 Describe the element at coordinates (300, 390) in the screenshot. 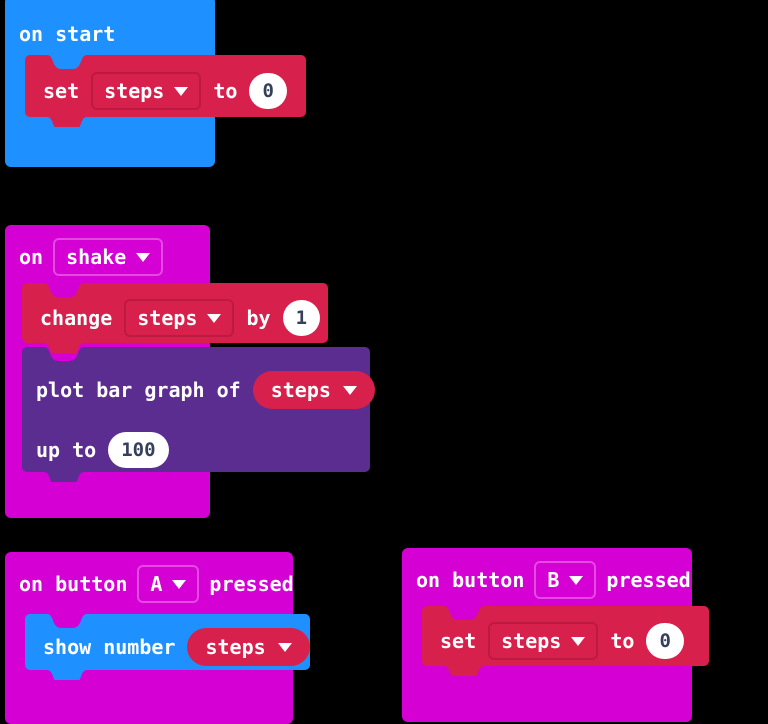

I see `plot-variable-name: steps` at that location.